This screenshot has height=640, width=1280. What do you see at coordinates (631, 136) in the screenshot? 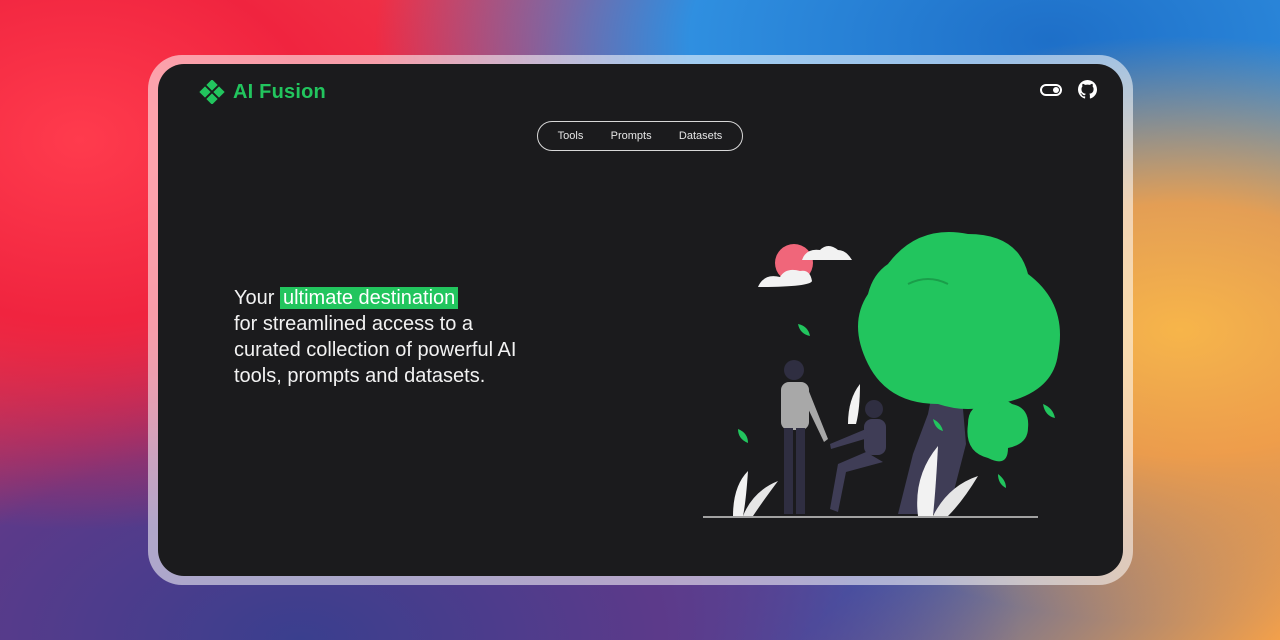
I see `nav-item-prompts: Prompts` at bounding box center [631, 136].